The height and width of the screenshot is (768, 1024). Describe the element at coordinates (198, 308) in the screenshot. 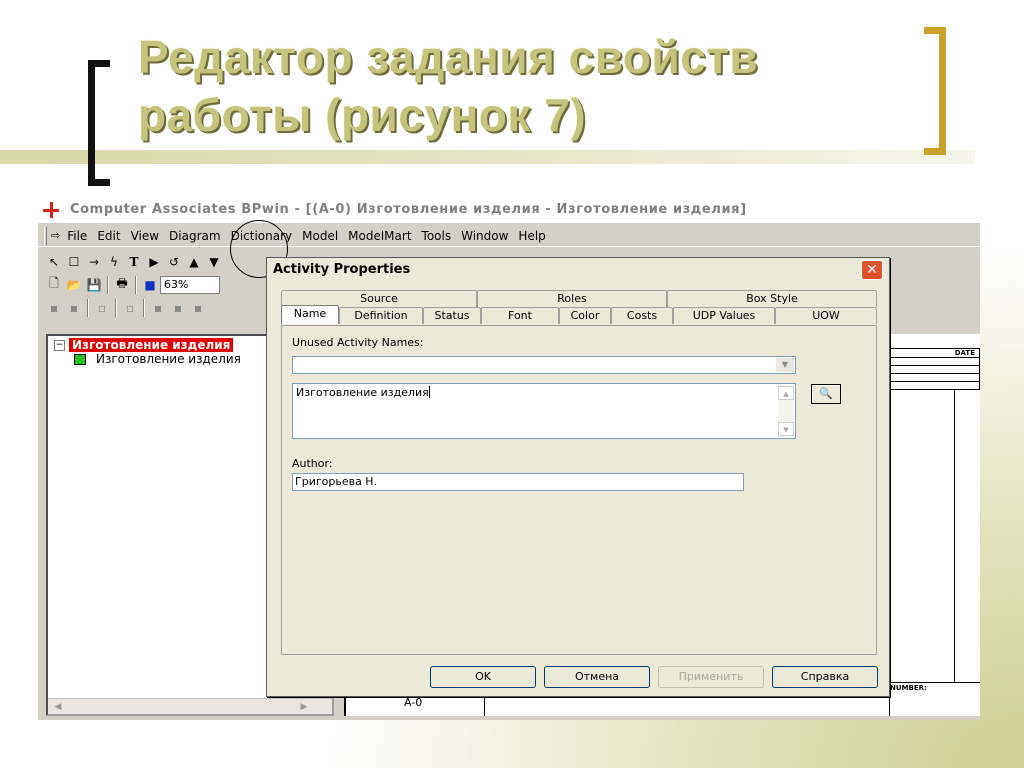

I see `model-tool-icon-6: ▪` at that location.